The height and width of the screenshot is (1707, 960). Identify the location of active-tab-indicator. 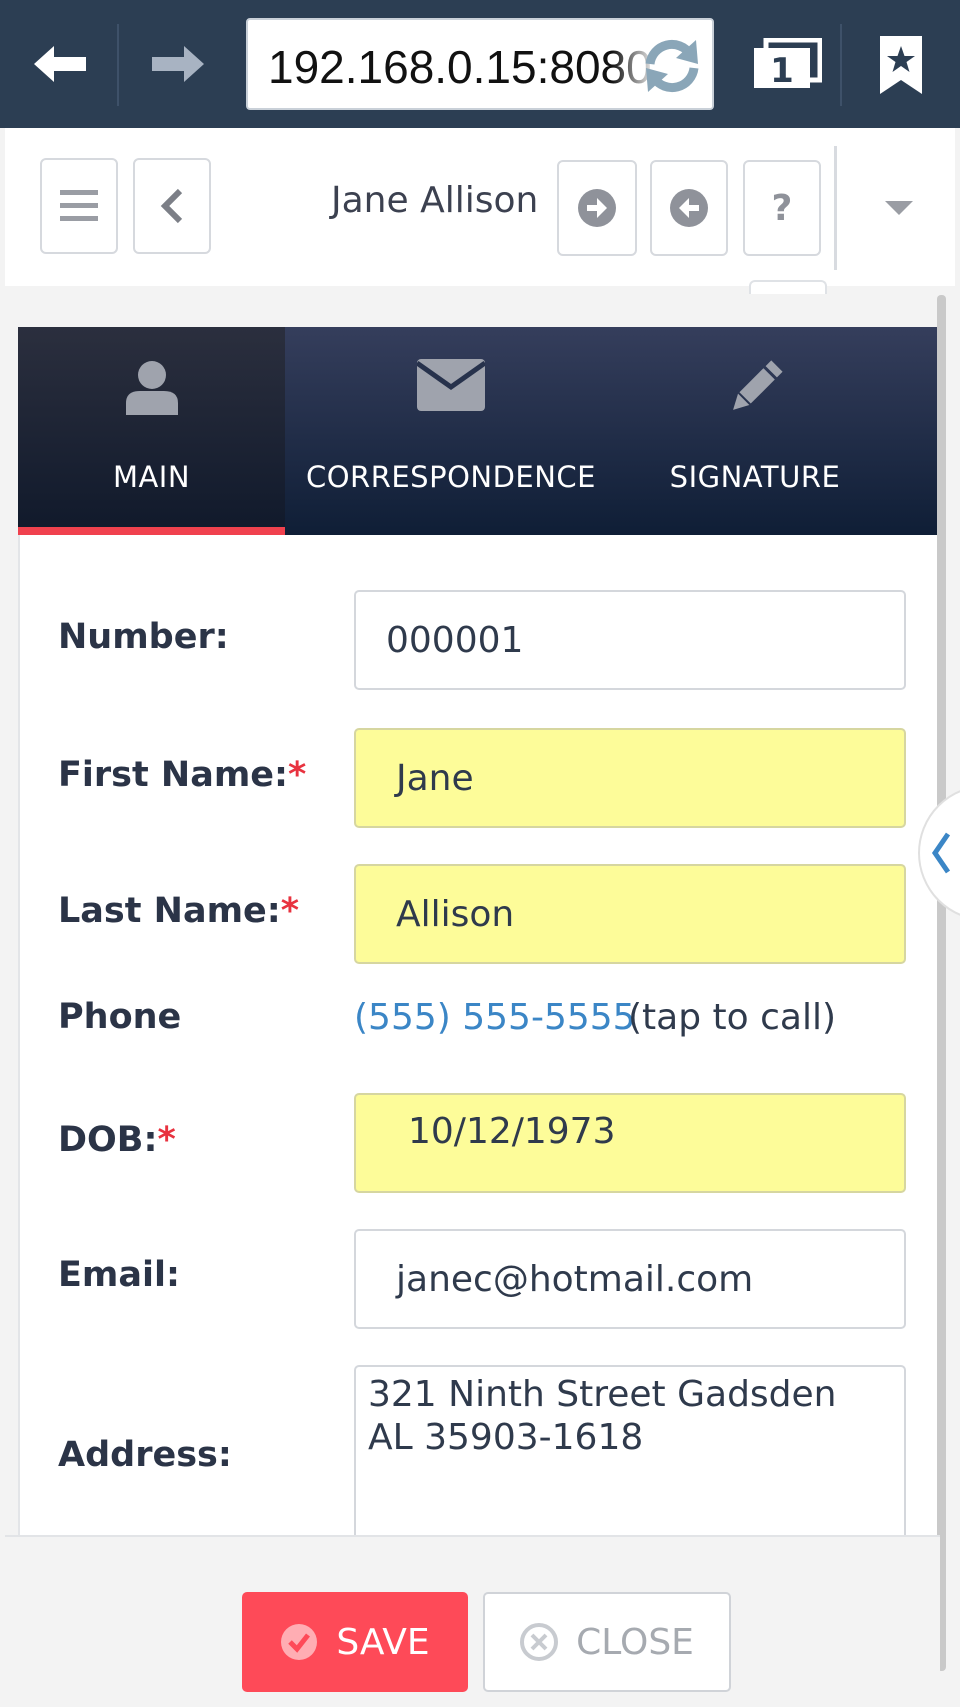
(151, 531).